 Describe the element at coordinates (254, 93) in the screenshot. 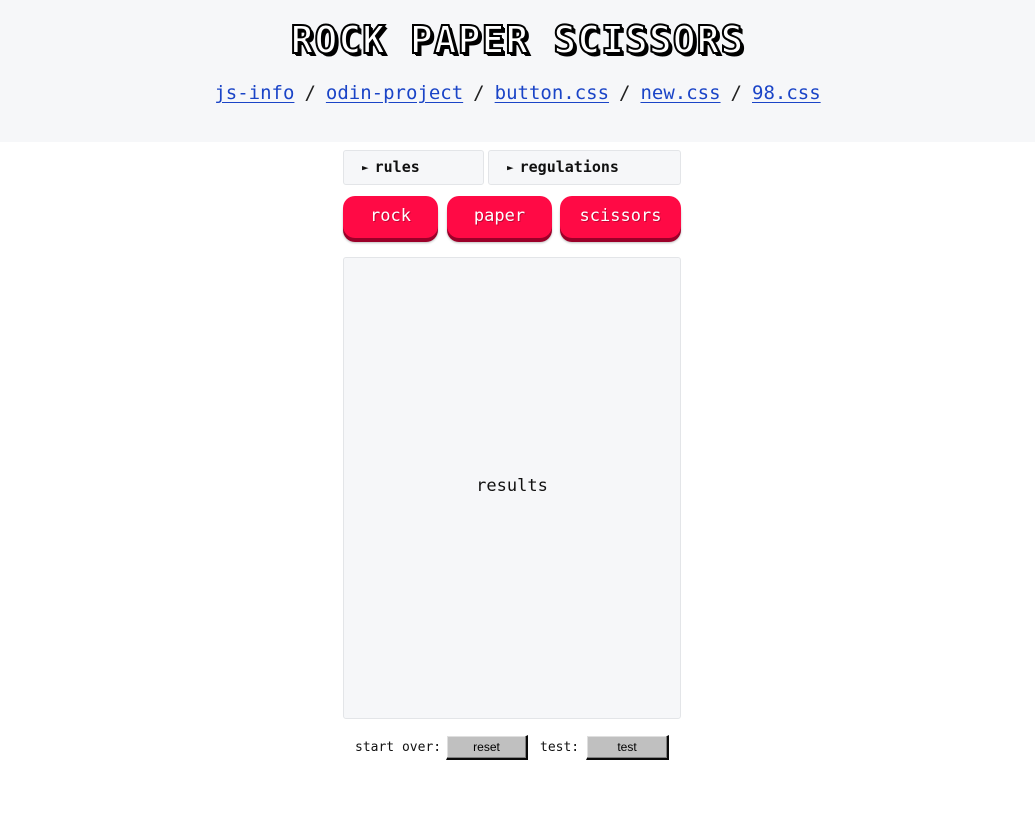

I see `link-js-info: js-info` at that location.